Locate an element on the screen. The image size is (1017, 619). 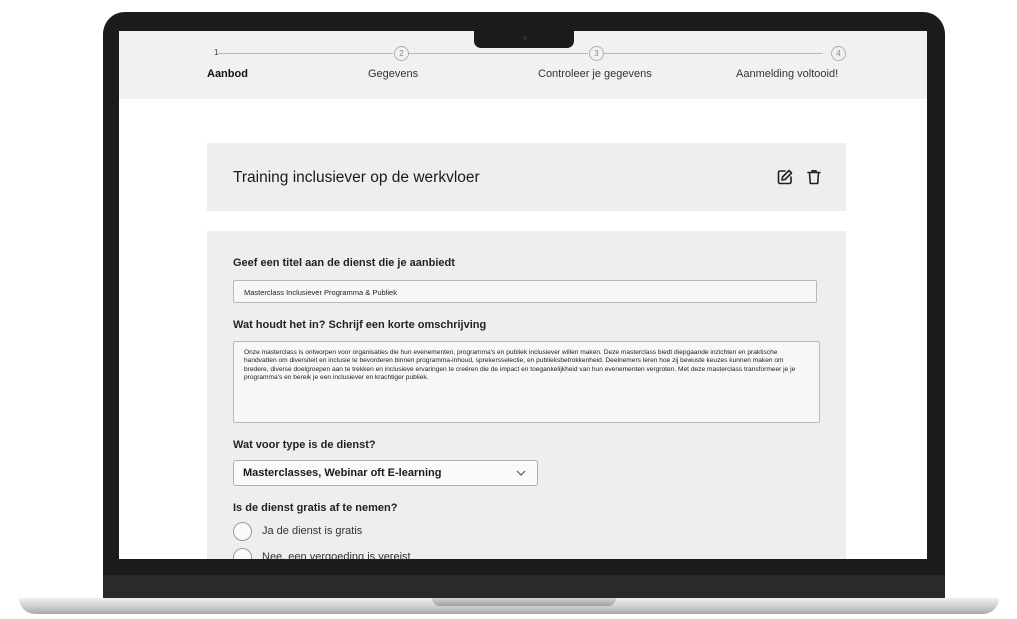
step-2-label: Gegevens is located at coordinates (393, 74).